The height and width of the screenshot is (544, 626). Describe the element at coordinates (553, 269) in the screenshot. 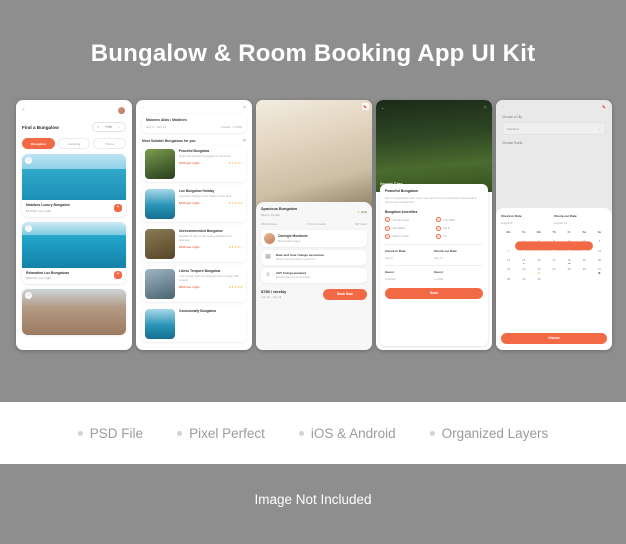

I see `calendar-day: 24` at that location.